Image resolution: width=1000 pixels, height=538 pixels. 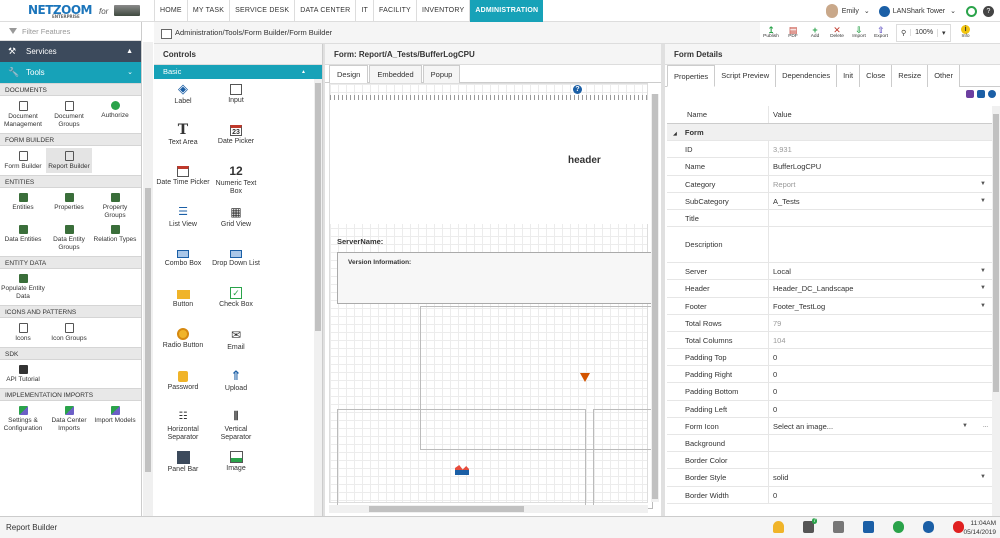 I want to click on sidebar-item-form-builder: Form Builder, so click(x=23, y=160).